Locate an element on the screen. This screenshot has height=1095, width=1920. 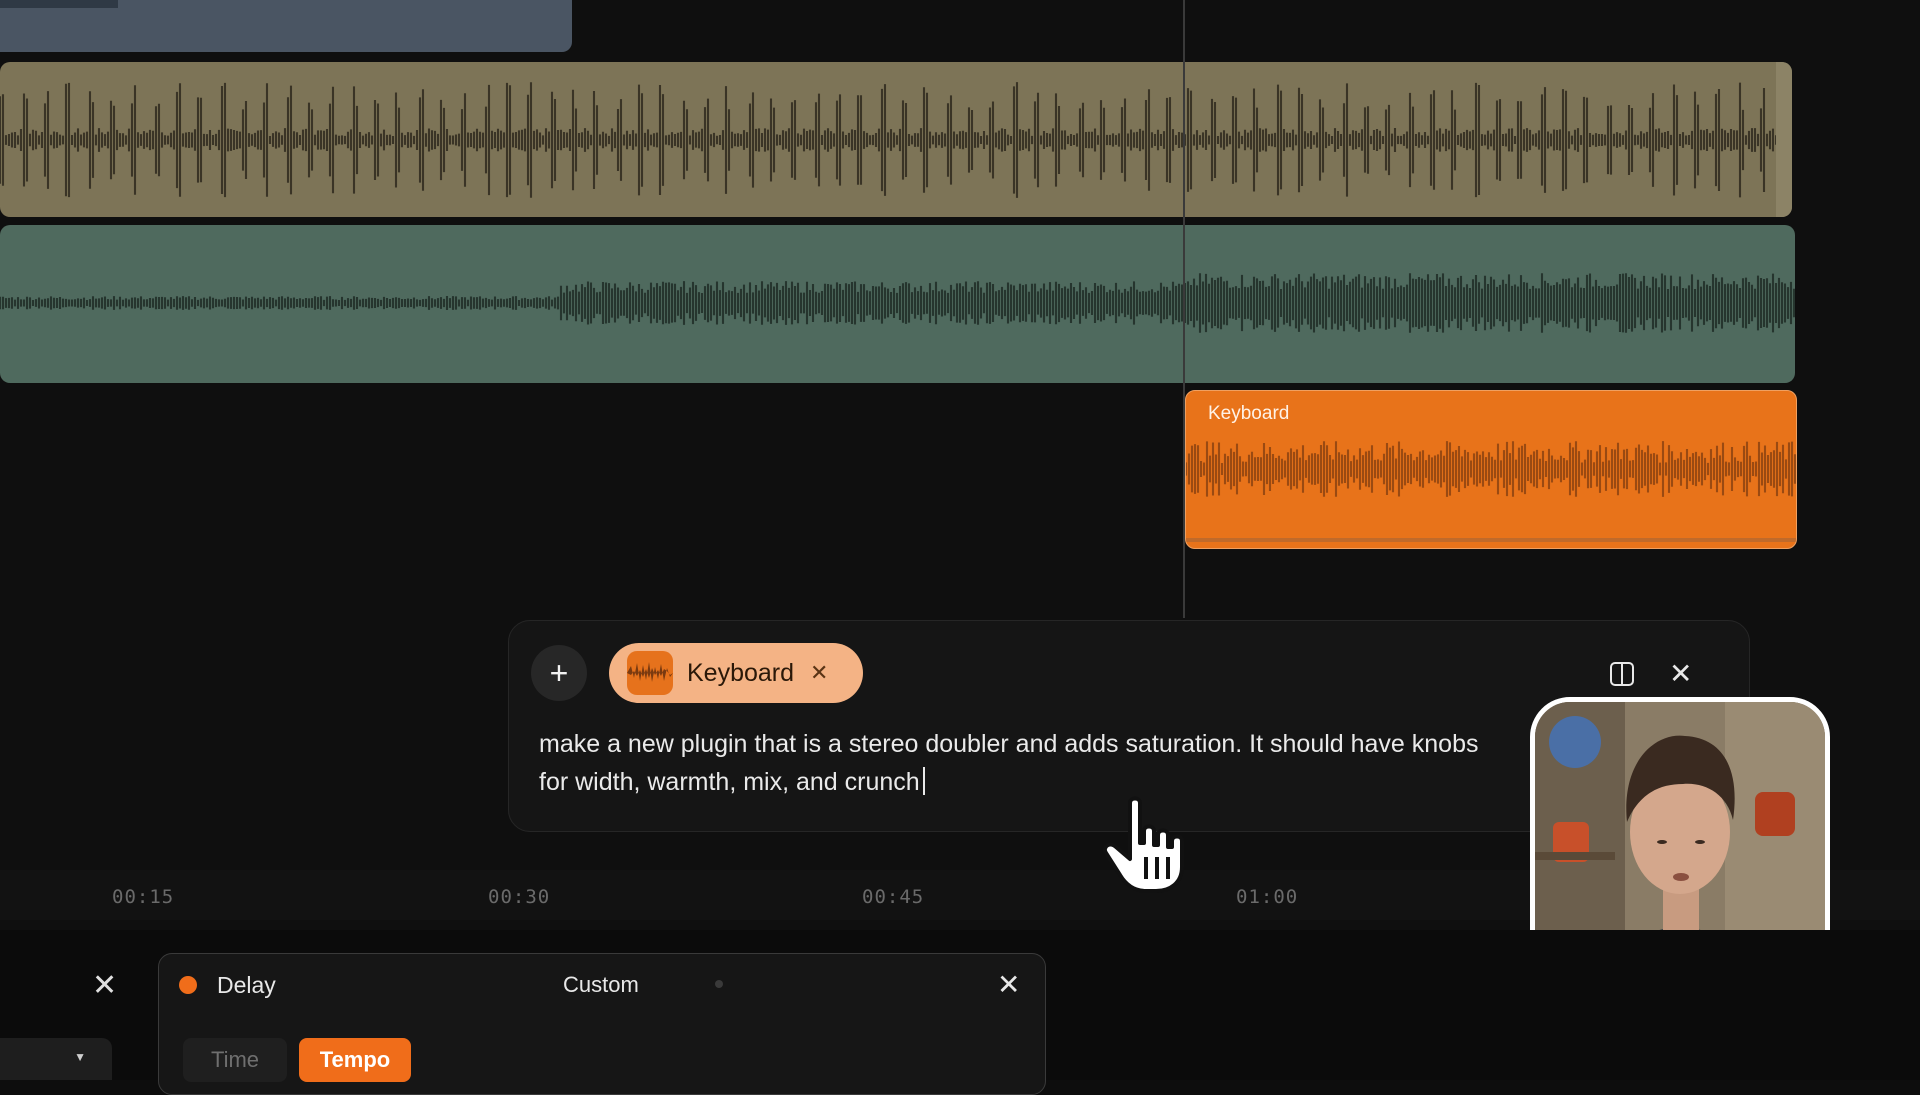
ruler-tick: 00:30 is located at coordinates (519, 897).